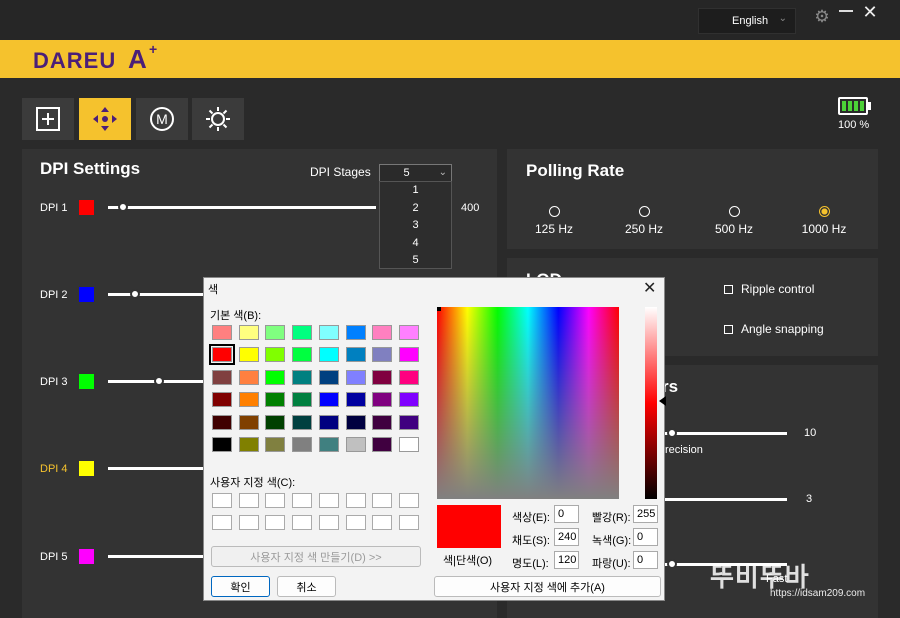 The width and height of the screenshot is (900, 618). Describe the element at coordinates (774, 329) in the screenshot. I see `angle-snapping-checkbox: Angle snapping` at that location.